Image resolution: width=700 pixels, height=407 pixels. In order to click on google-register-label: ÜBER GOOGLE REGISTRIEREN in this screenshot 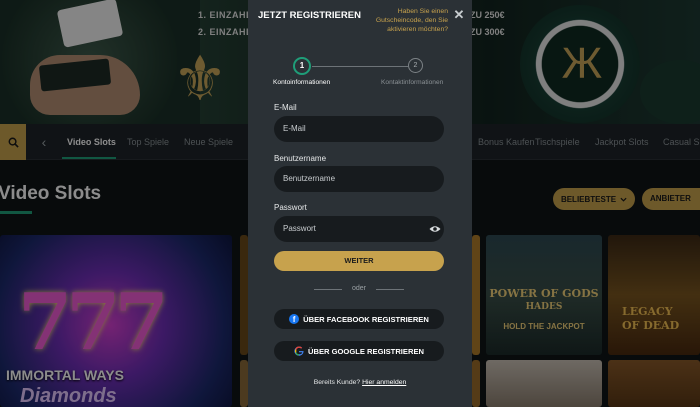, I will do `click(366, 351)`.